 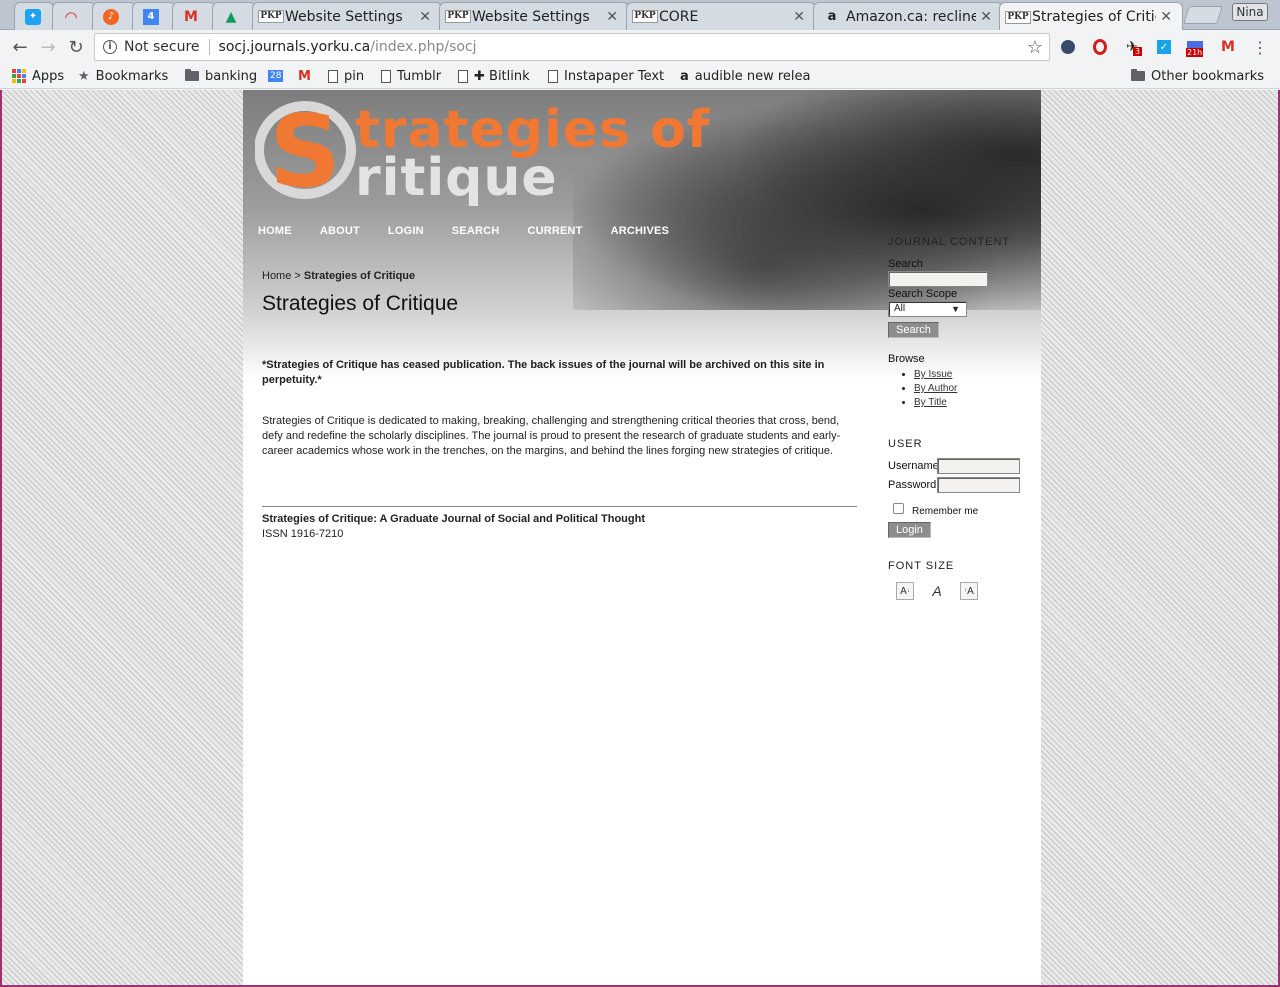 I want to click on nav-home: HOME, so click(x=275, y=231).